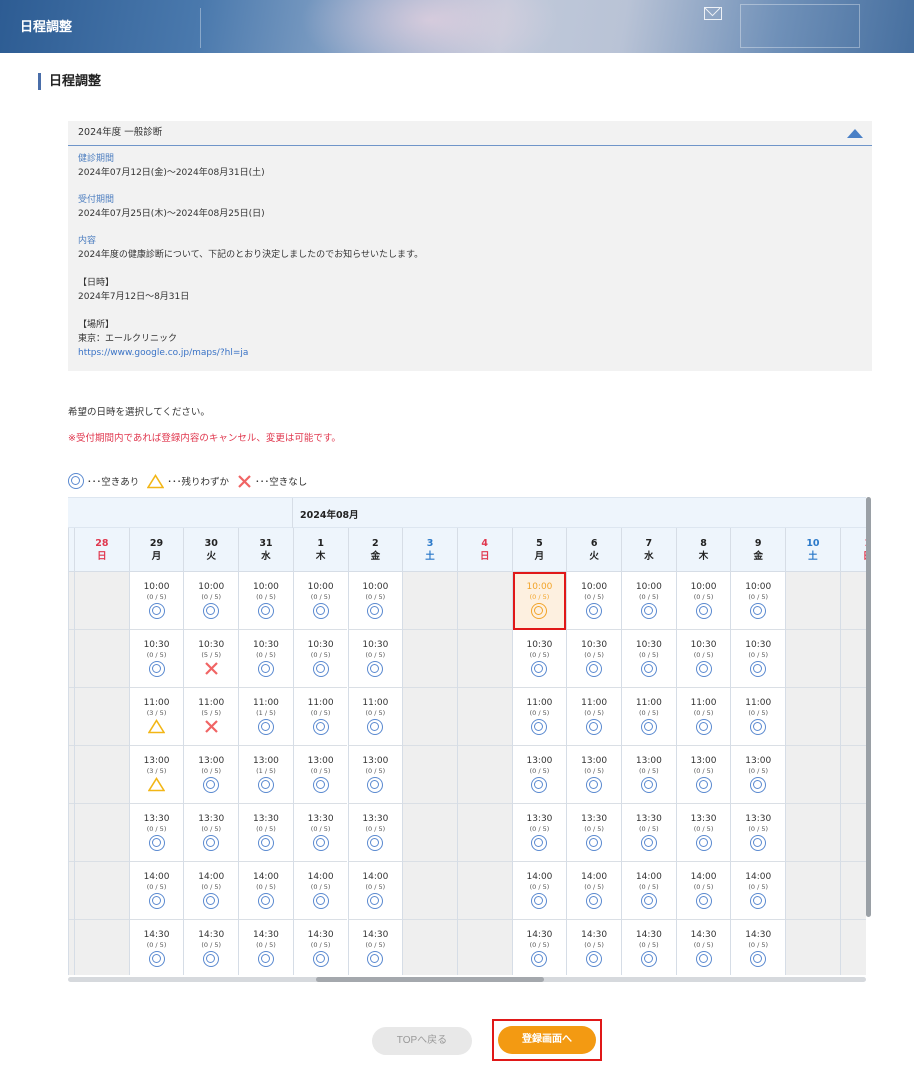 The image size is (914, 1078). I want to click on slot-time: 13:00, so click(156, 761).